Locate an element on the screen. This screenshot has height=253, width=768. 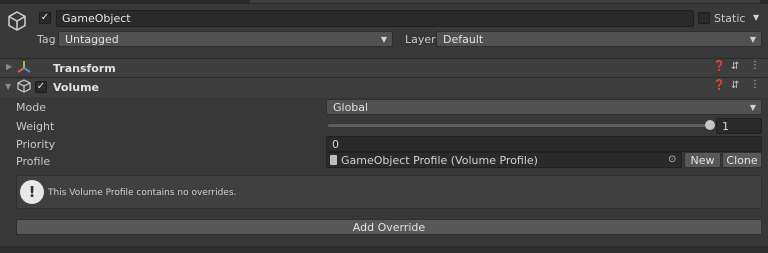
tag-dropdown: Untagged ▼ is located at coordinates (225, 39).